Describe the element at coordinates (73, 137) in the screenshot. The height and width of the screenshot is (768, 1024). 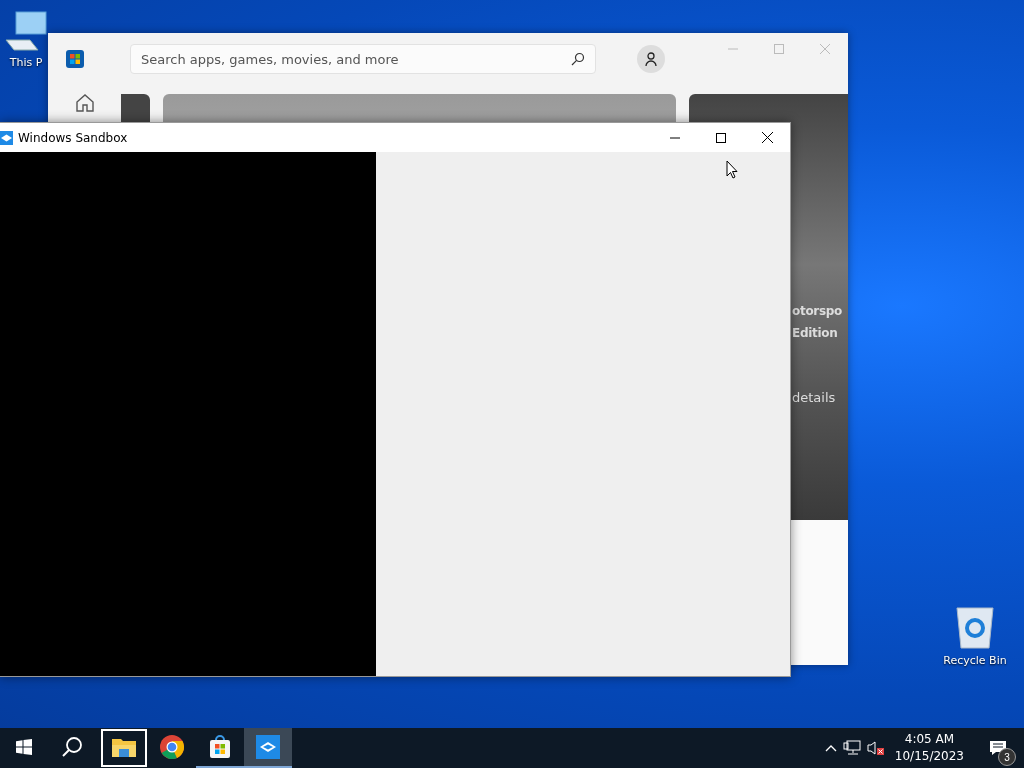
I see `window-title: Windows Sandbox` at that location.